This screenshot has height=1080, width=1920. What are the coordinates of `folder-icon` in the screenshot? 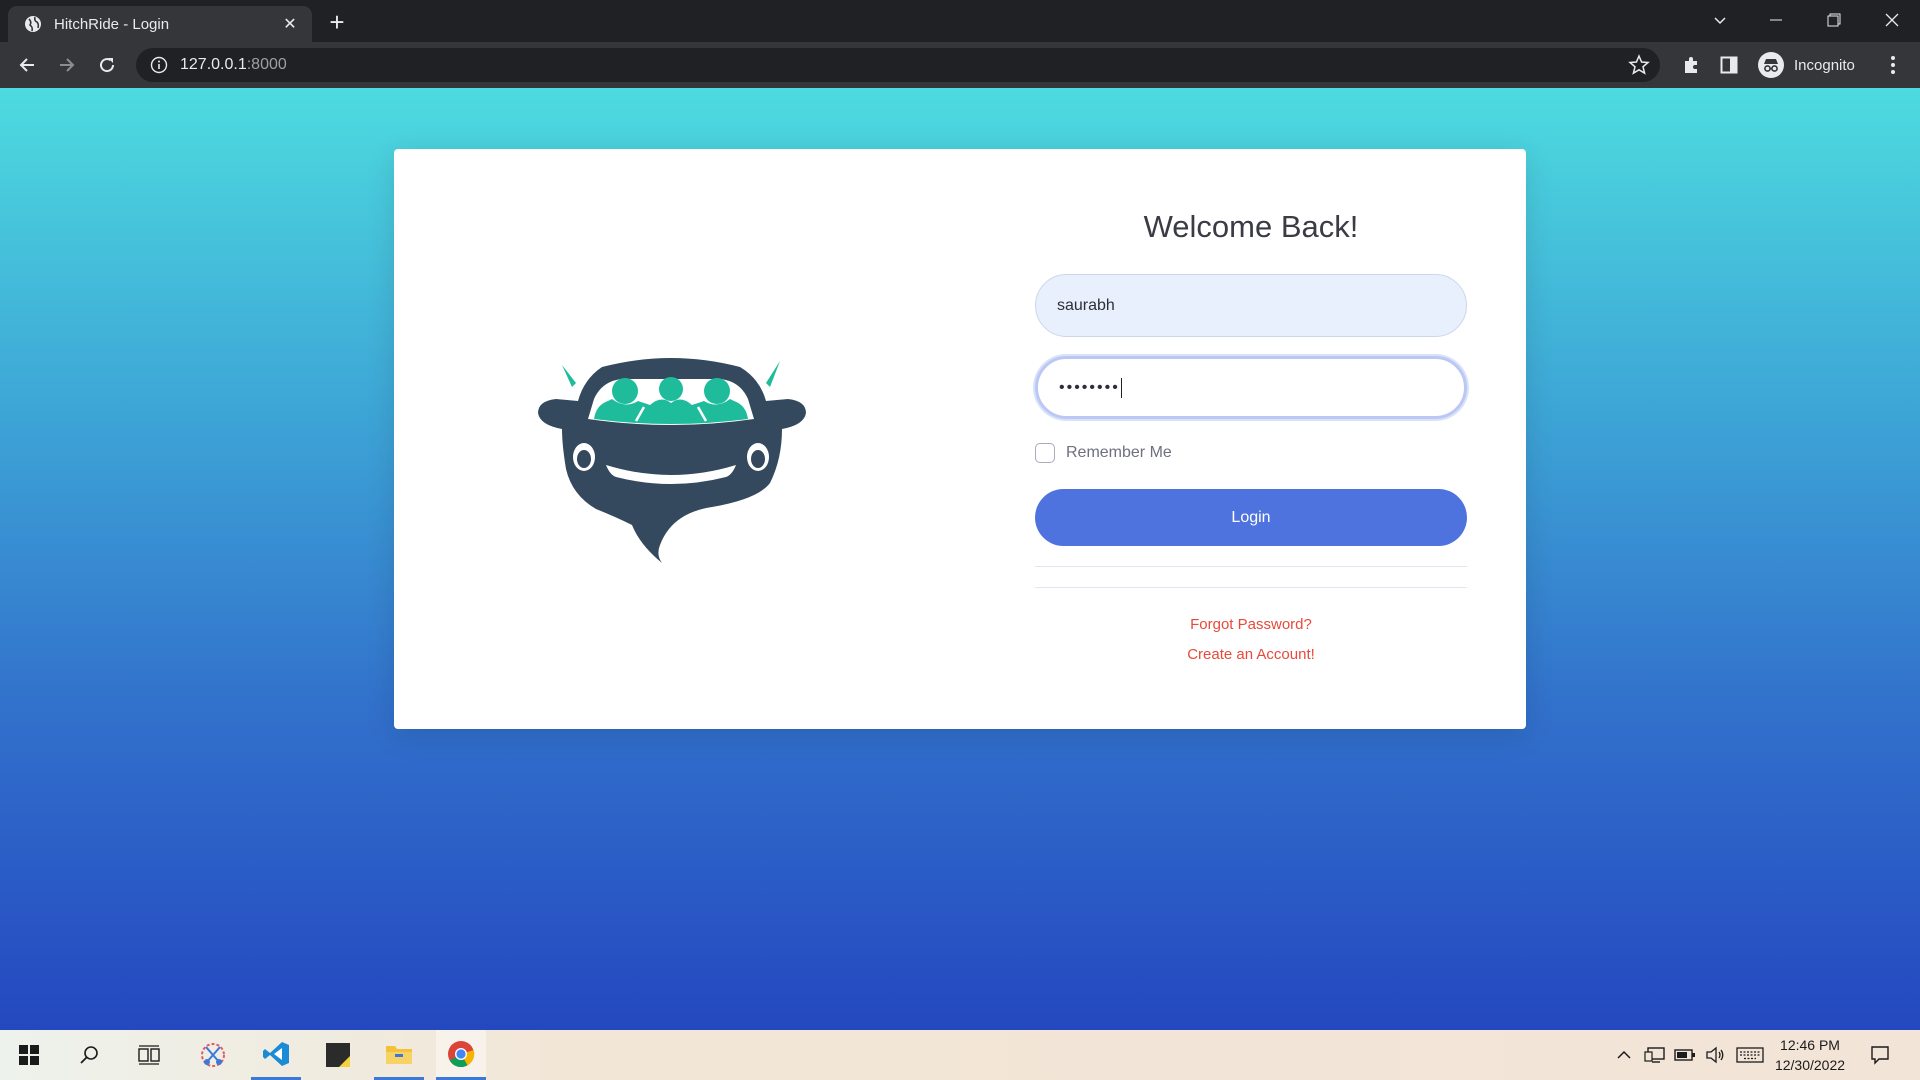 It's located at (399, 1054).